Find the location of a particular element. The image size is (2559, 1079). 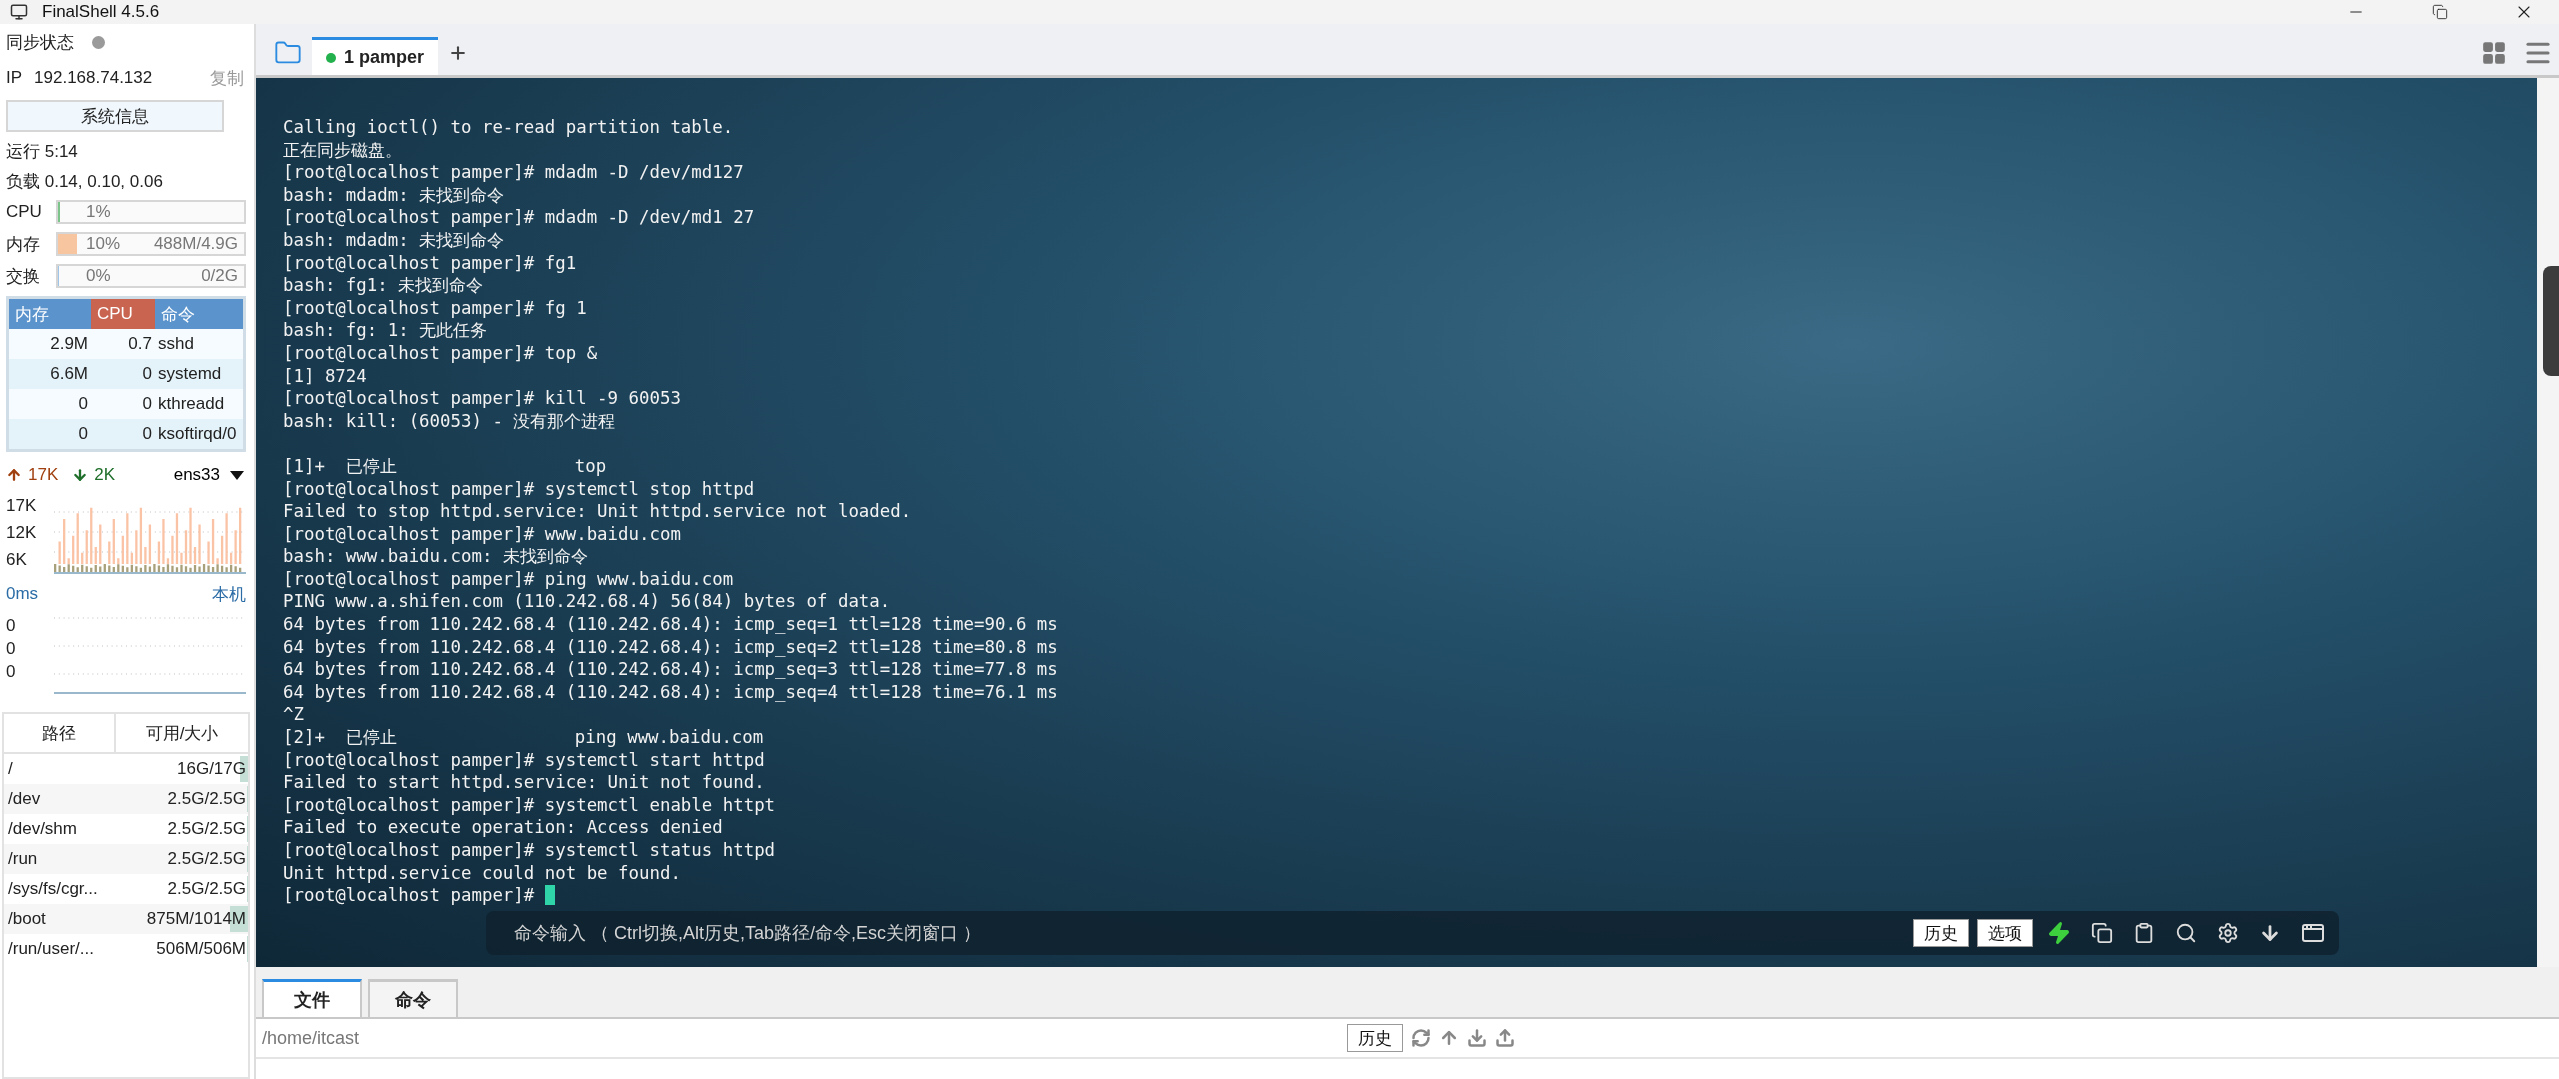

sync-status-label: 同步状态 is located at coordinates (40, 42).